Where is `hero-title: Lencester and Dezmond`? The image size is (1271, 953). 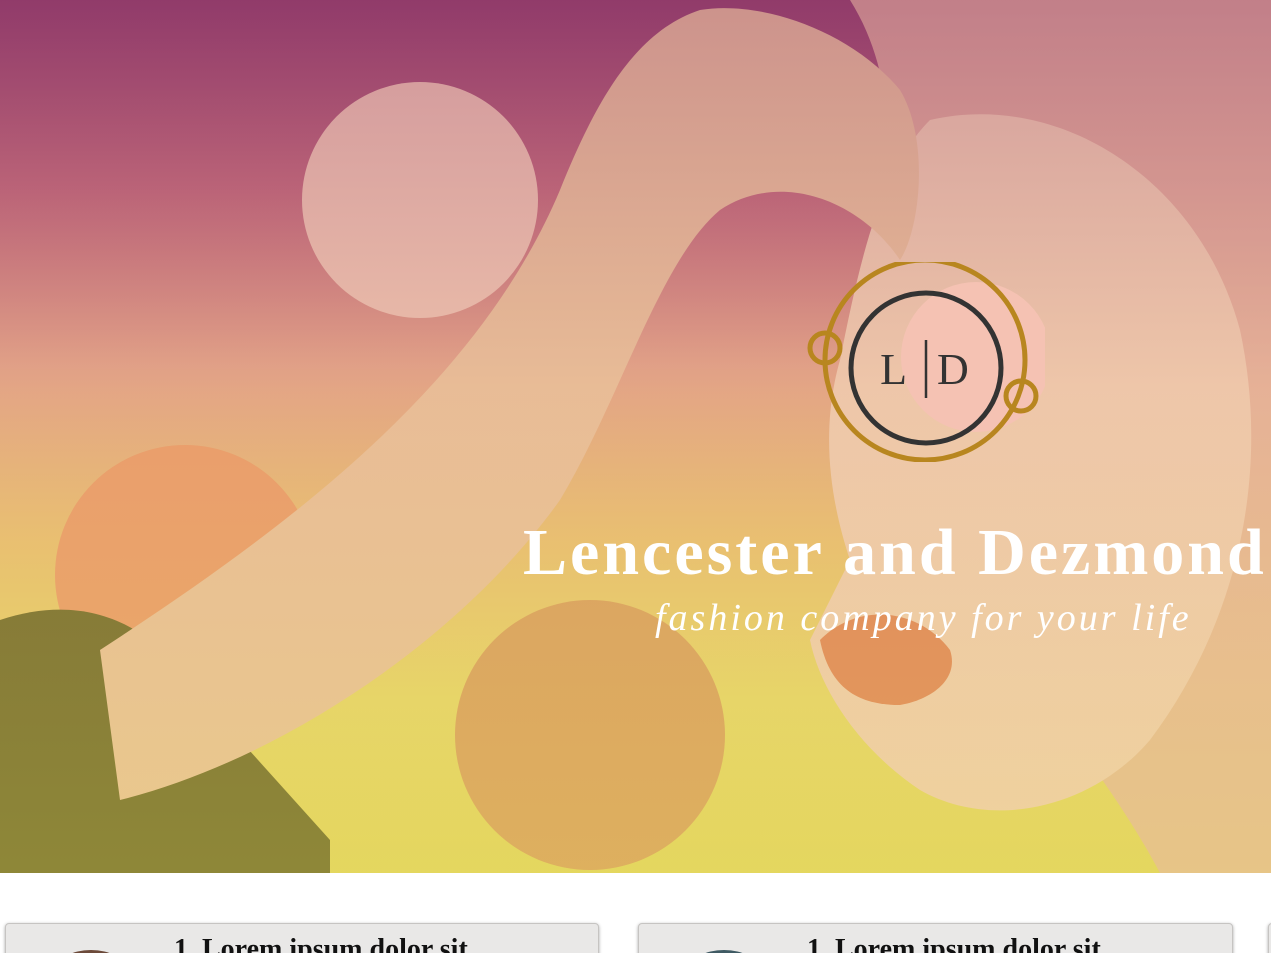 hero-title: Lencester and Dezmond is located at coordinates (895, 552).